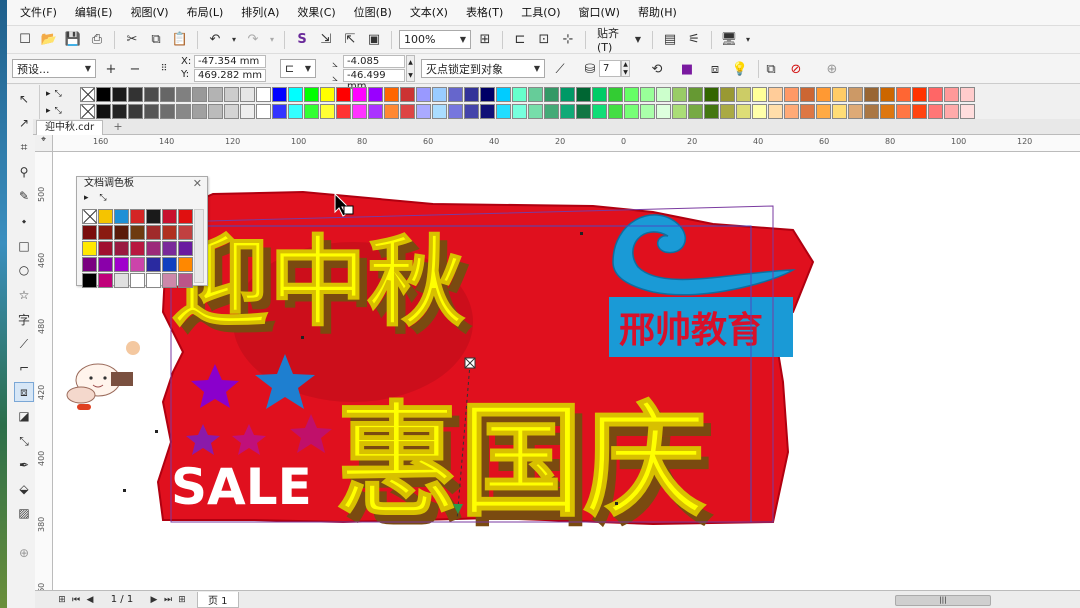 This screenshot has width=1080, height=608. I want to click on fill-tool-icon: ⬙, so click(24, 489).